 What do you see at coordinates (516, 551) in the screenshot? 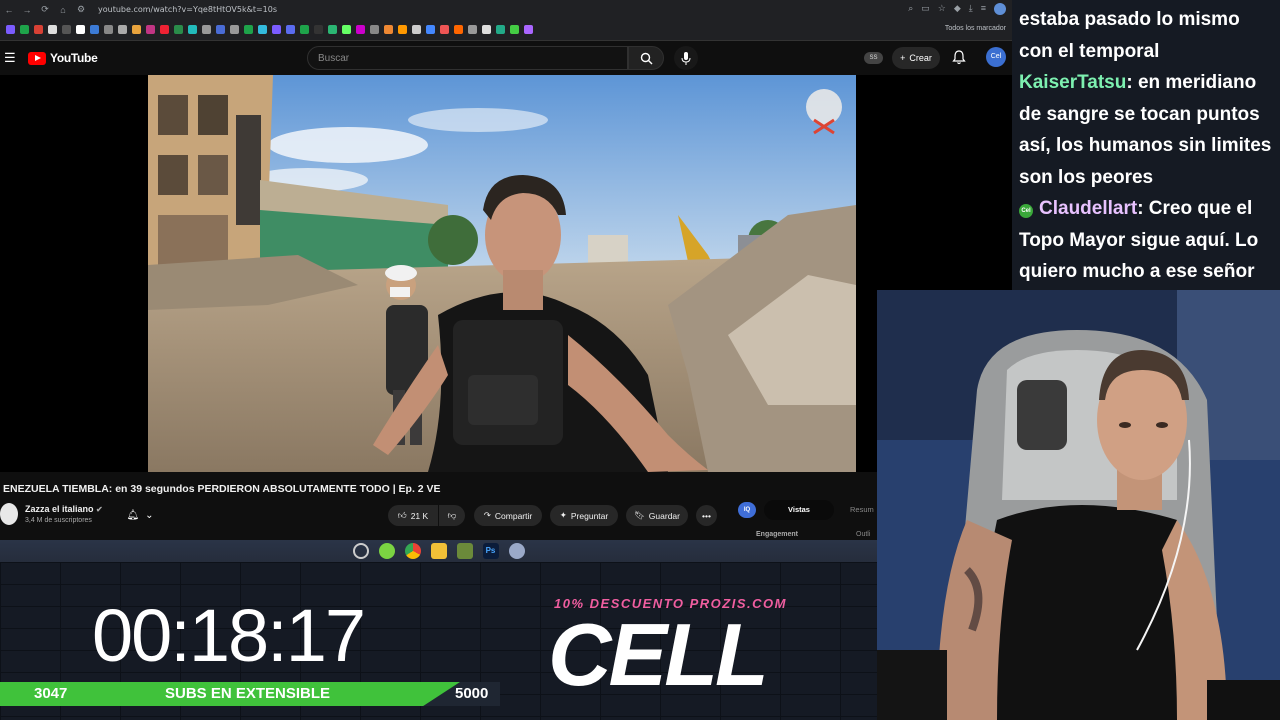
I see `app-cloud-icon` at bounding box center [516, 551].